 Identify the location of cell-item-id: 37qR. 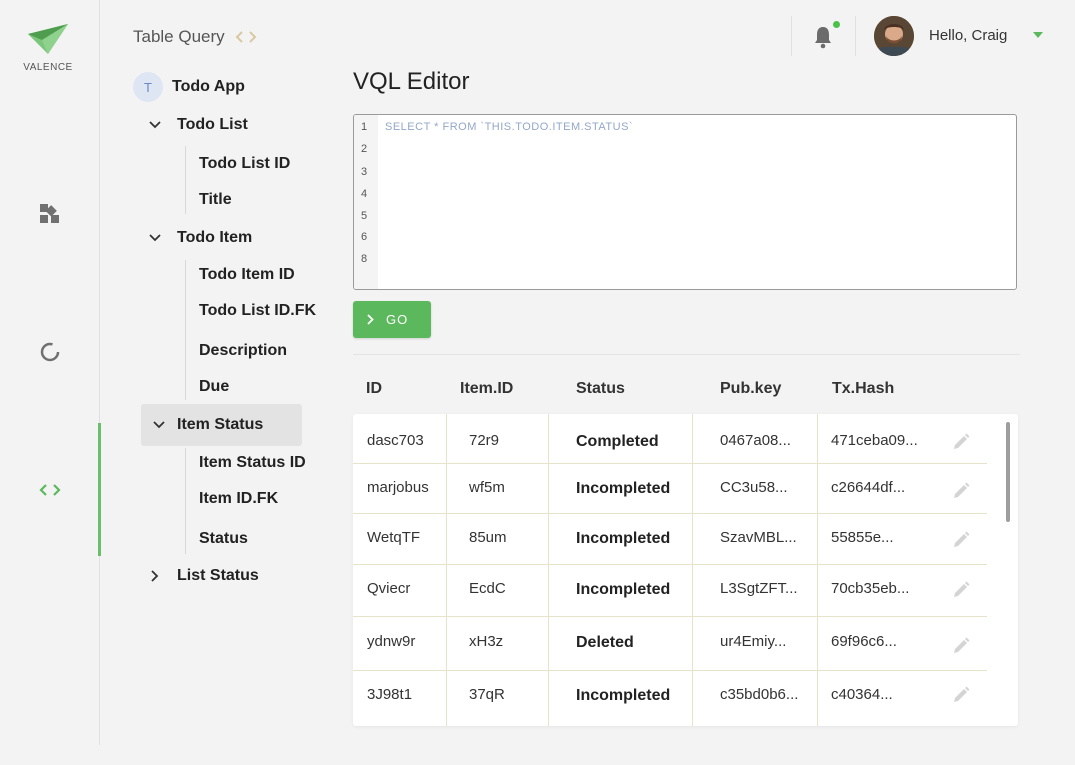
(487, 694).